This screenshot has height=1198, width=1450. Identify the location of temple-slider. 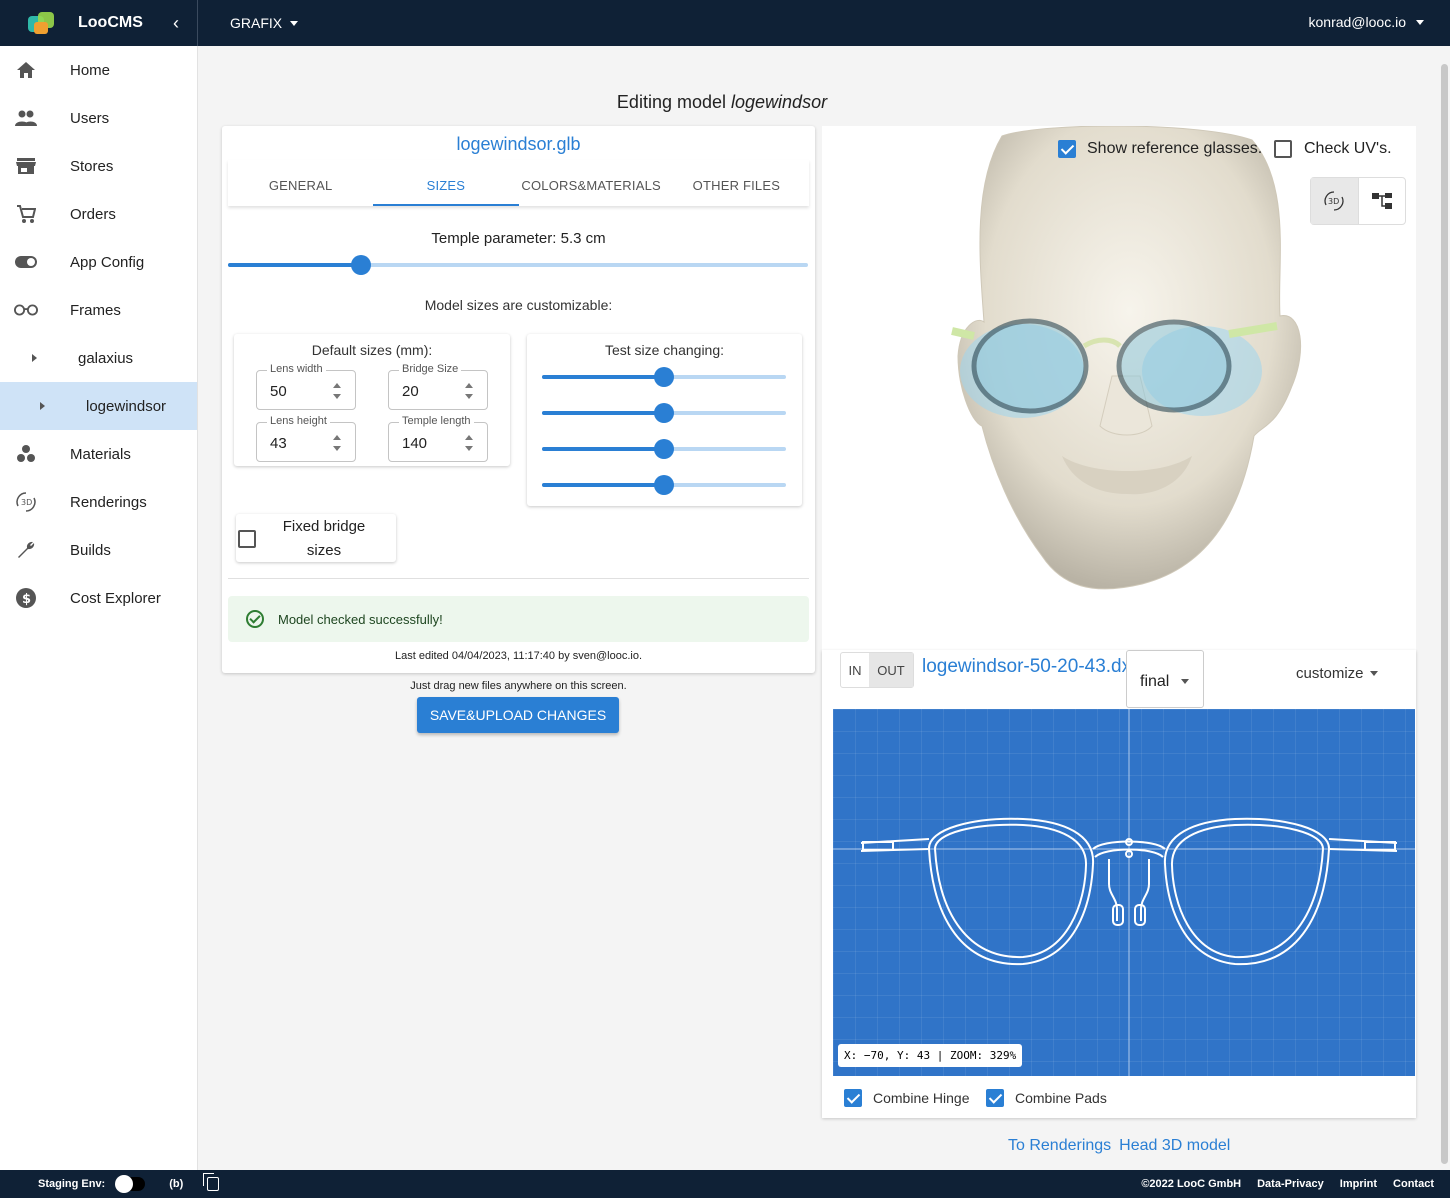
(518, 265).